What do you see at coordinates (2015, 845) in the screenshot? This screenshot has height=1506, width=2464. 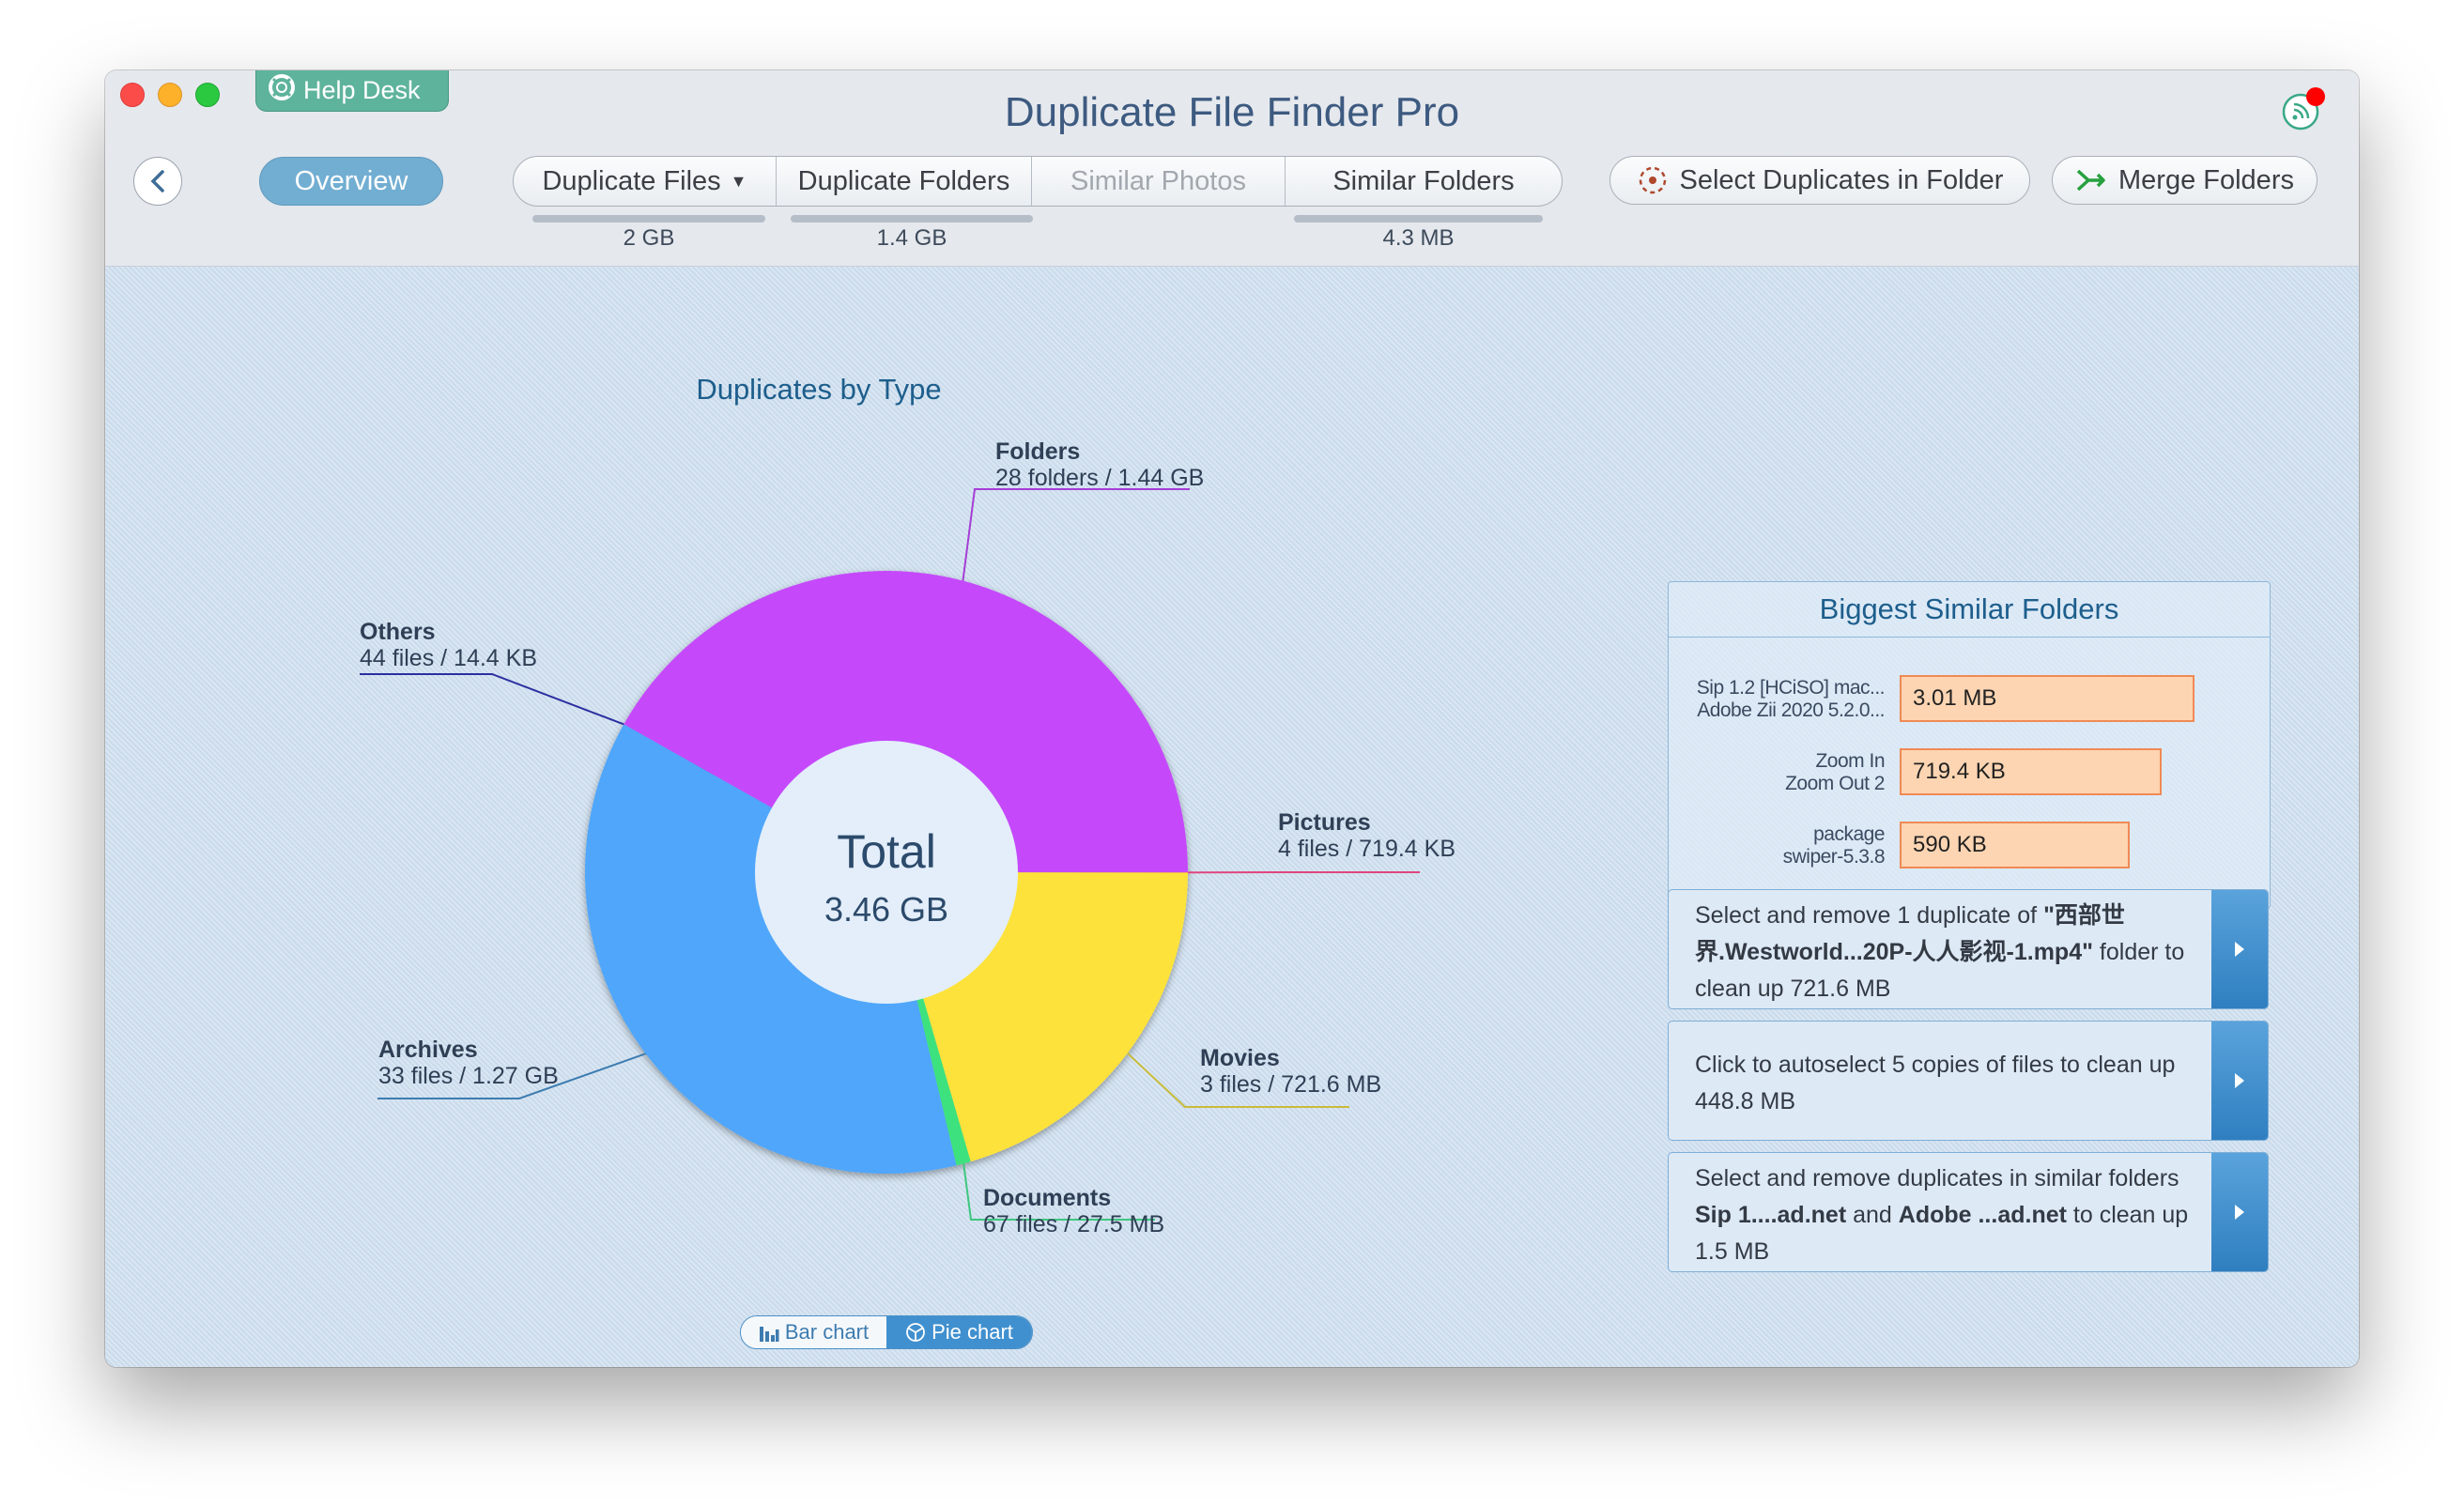 I see `folder-size-bar: 590 KB` at bounding box center [2015, 845].